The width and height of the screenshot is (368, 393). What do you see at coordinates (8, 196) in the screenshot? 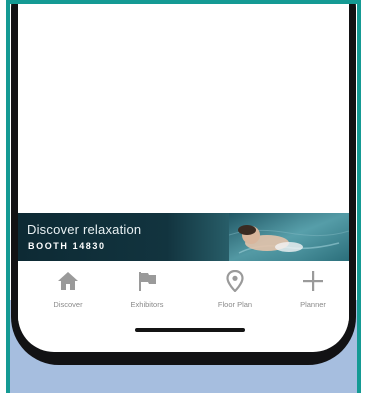
I see `frame-left-border` at bounding box center [8, 196].